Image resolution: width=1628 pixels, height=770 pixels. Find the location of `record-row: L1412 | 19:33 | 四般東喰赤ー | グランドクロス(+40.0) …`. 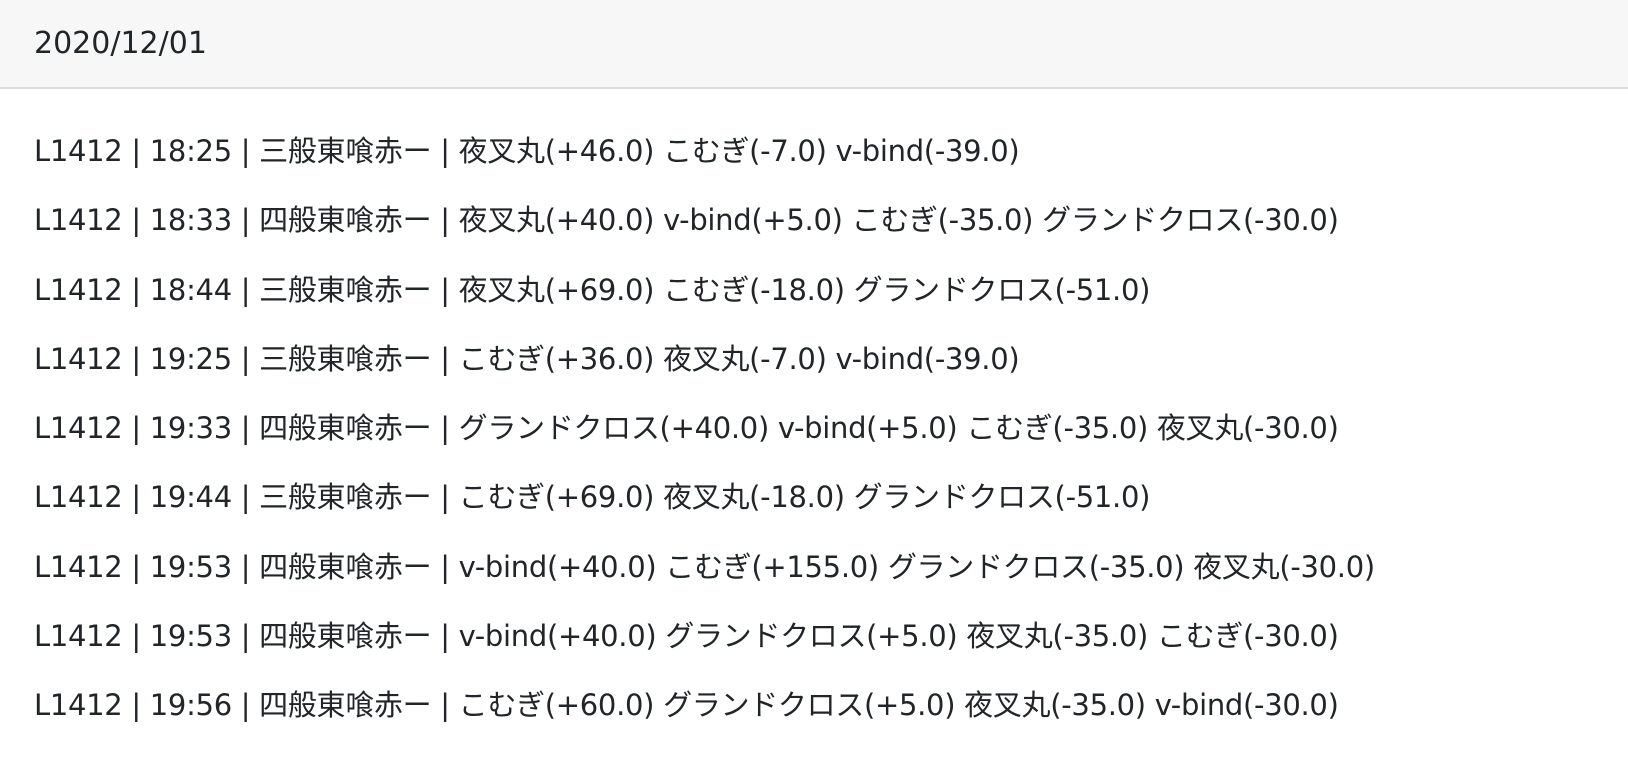

record-row: L1412 | 19:33 | 四般東喰赤ー | グランドクロス(+40.0) … is located at coordinates (686, 428).